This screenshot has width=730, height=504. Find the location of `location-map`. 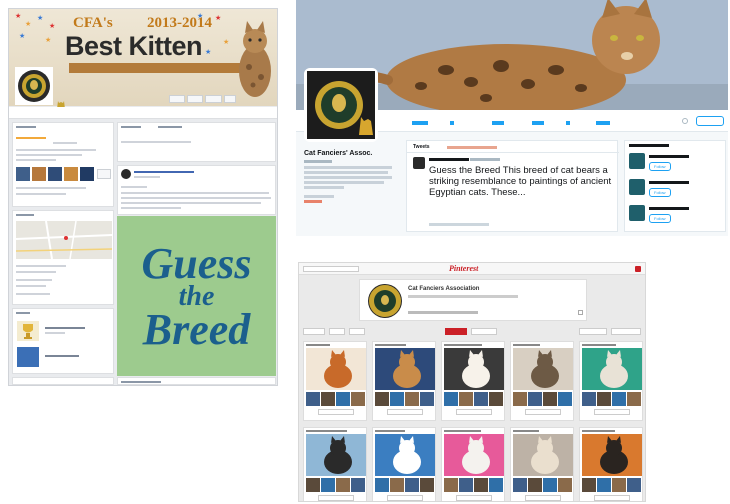

location-map is located at coordinates (64, 240).